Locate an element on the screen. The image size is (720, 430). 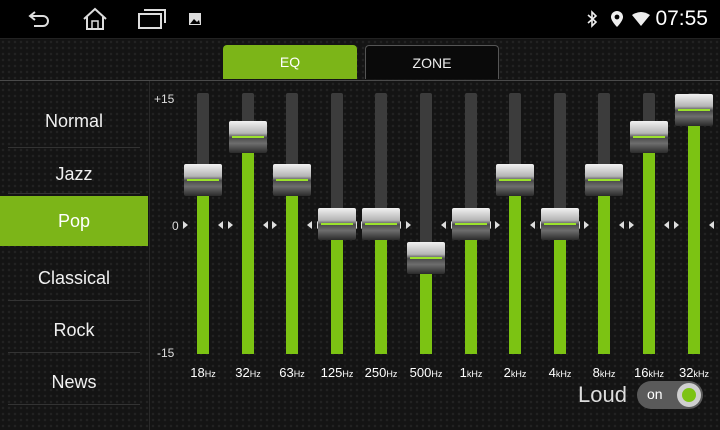
band-label: 32kHz is located at coordinates (694, 372).